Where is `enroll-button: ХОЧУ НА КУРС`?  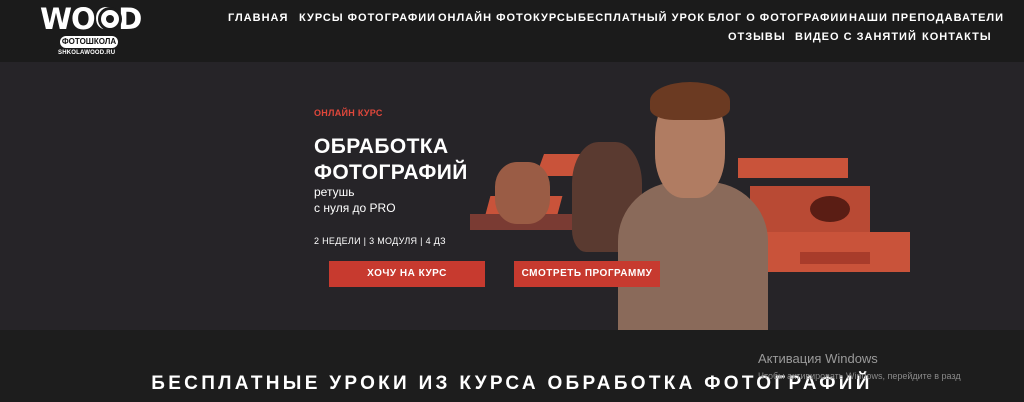
enroll-button: ХОЧУ НА КУРС is located at coordinates (407, 274).